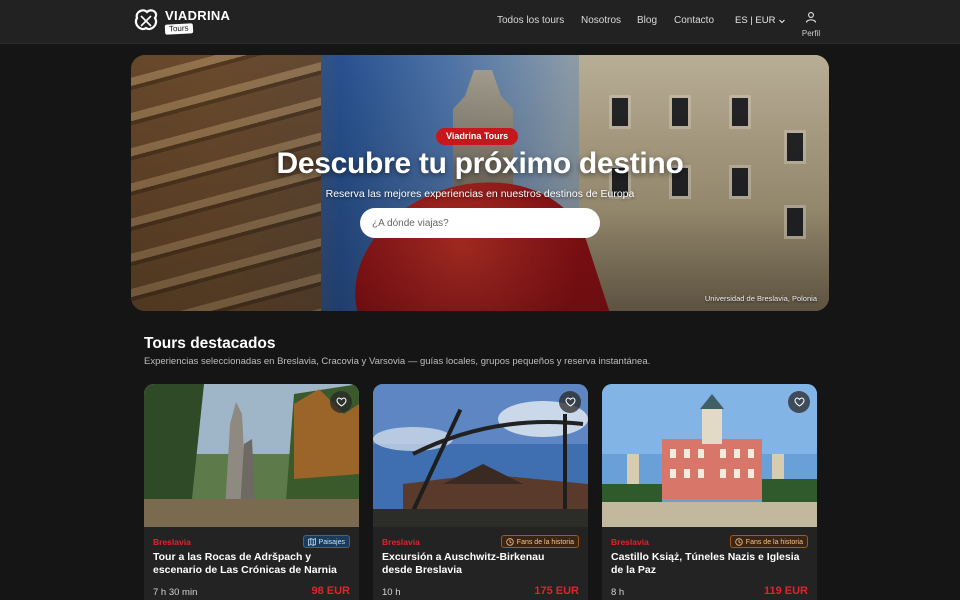 Image resolution: width=960 pixels, height=600 pixels. Describe the element at coordinates (330, 591) in the screenshot. I see `card-price: 98 EUR` at that location.